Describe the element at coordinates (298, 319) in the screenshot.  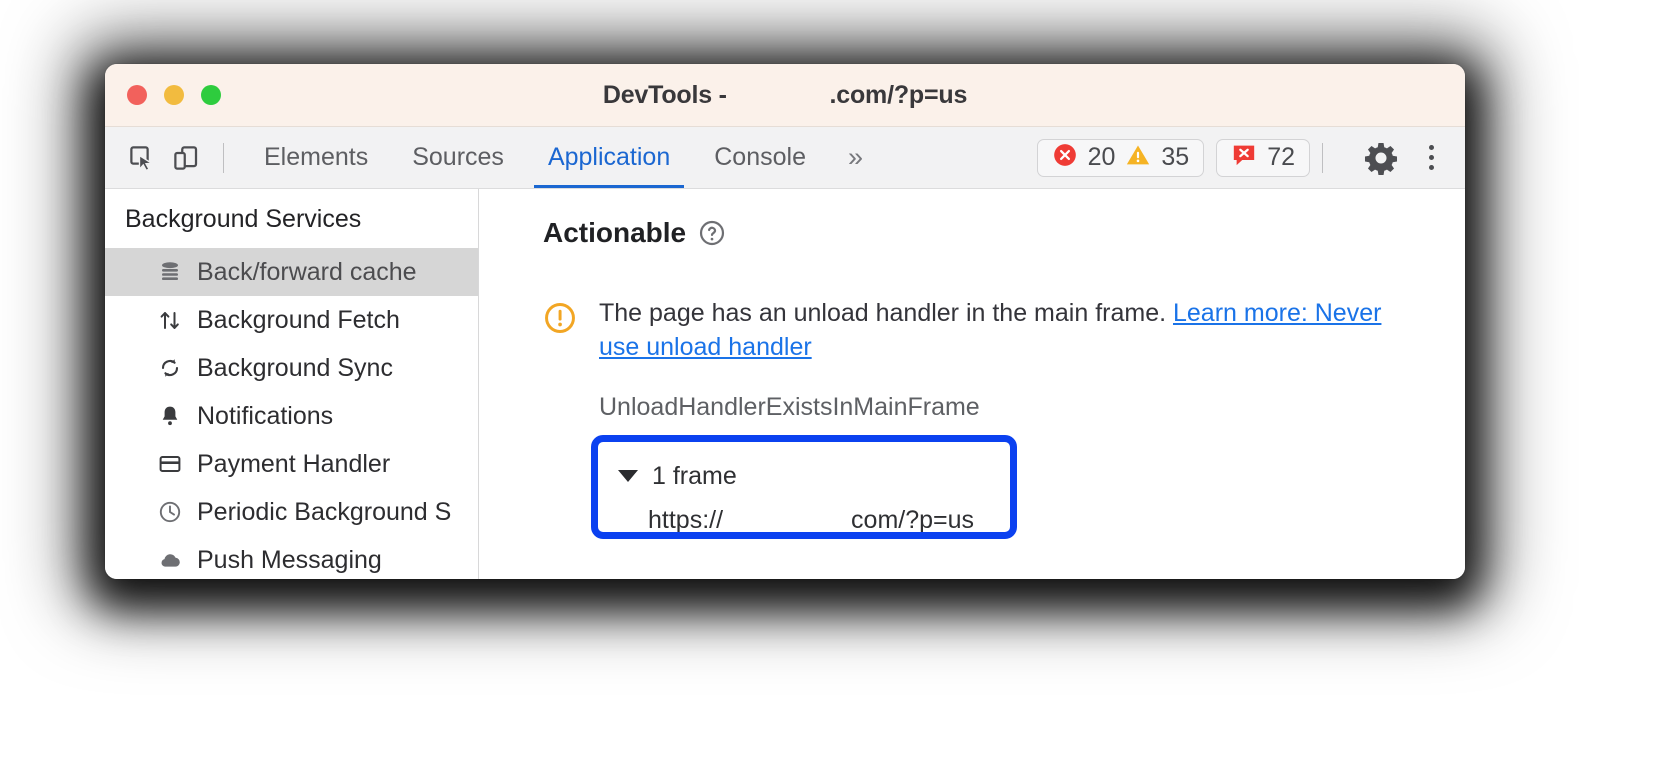
I see `sidebar-item-background-fetch-label: Background Fetch` at that location.